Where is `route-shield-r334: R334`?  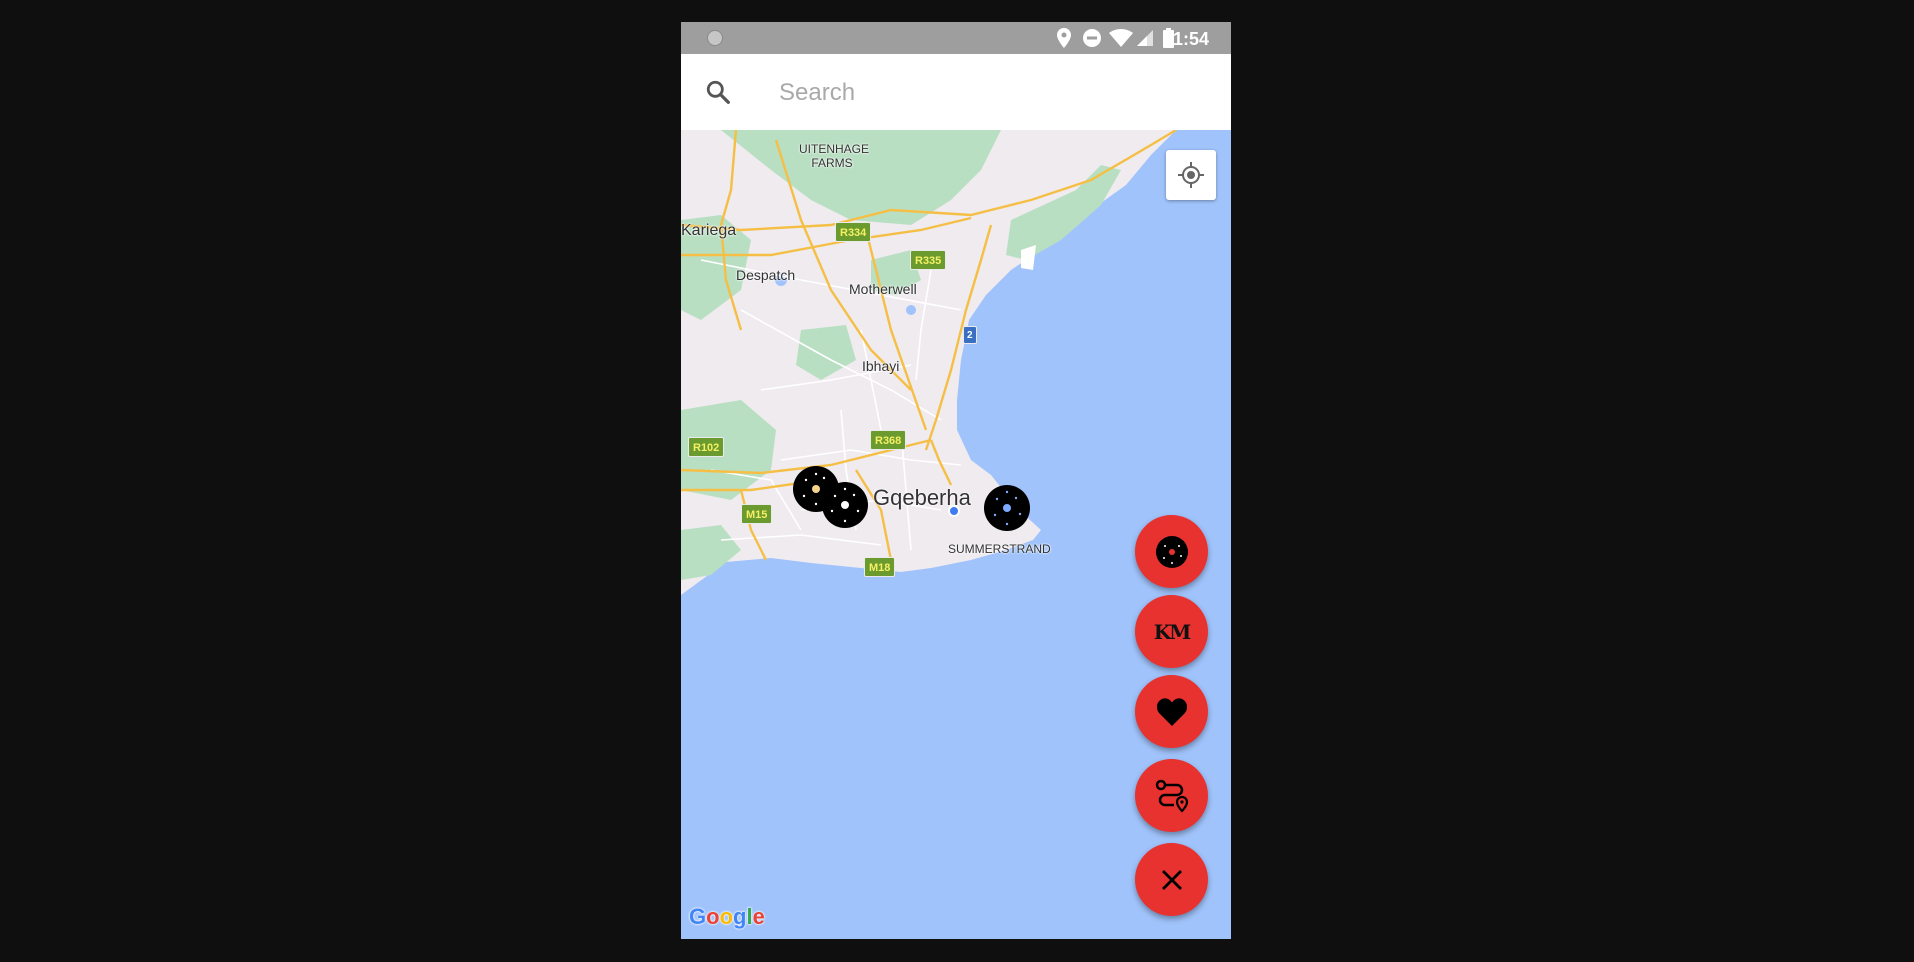
route-shield-r334: R334 is located at coordinates (853, 232).